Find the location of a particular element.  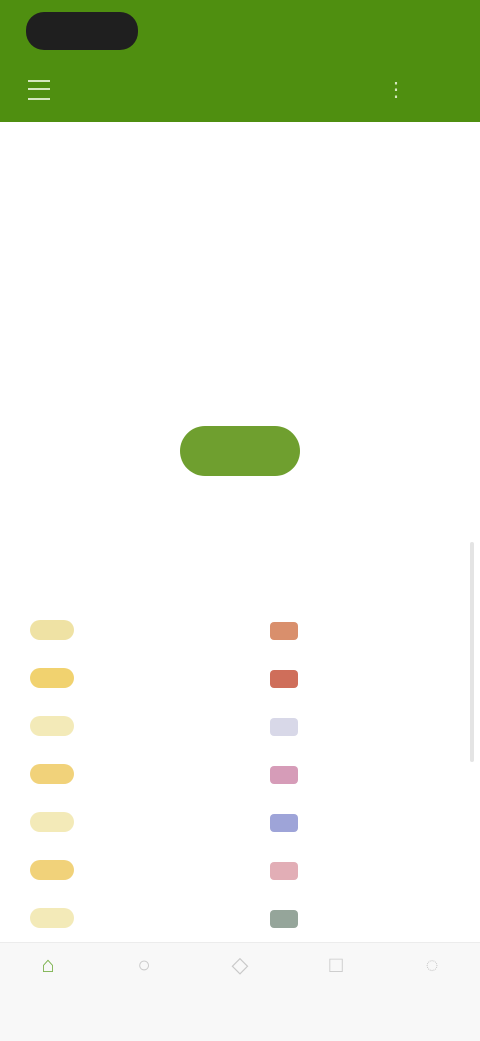

nav-icon: ◇ is located at coordinates (240, 964).